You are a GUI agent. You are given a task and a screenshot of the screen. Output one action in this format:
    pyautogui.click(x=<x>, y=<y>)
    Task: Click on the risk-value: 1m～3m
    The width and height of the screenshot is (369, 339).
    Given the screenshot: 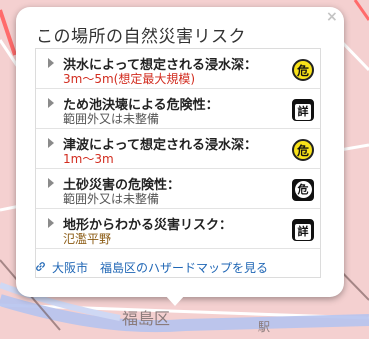 What is the action you would take?
    pyautogui.click(x=88, y=159)
    